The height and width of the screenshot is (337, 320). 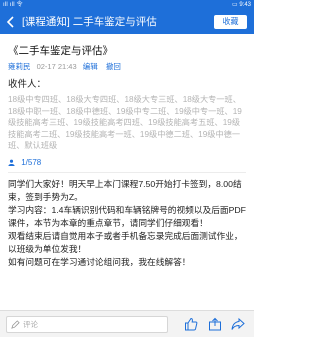 What do you see at coordinates (89, 22) in the screenshot?
I see `page-title: [课程通知] 二手车鉴定与评估` at bounding box center [89, 22].